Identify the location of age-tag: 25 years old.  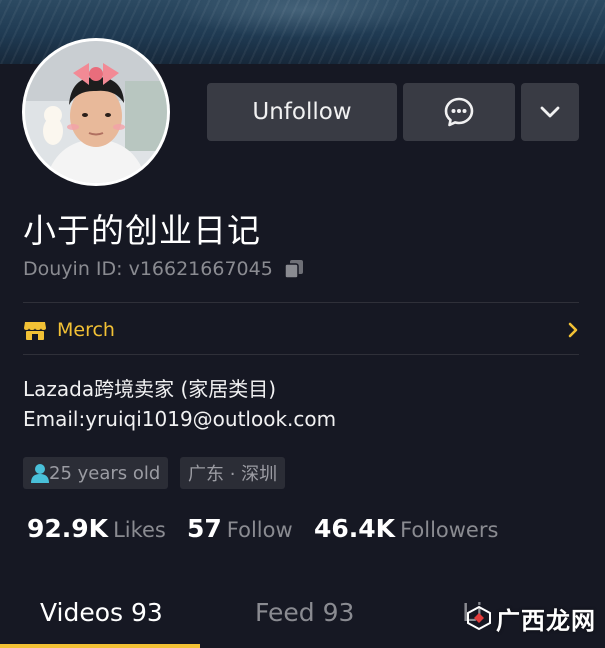
(96, 473).